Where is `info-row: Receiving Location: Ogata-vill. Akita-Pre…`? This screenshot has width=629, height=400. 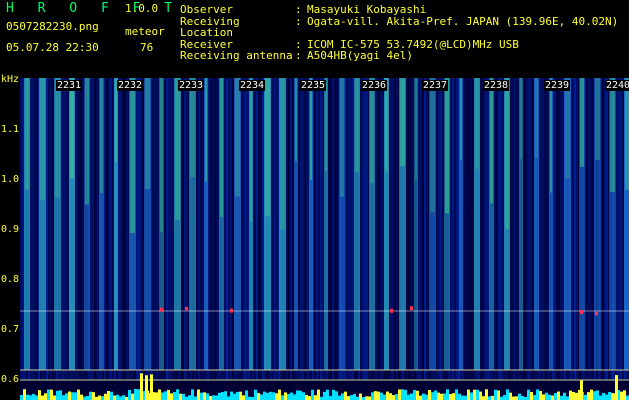
info-row: Receiving Location: Ogata-vill. Akita-Pre… is located at coordinates (399, 26).